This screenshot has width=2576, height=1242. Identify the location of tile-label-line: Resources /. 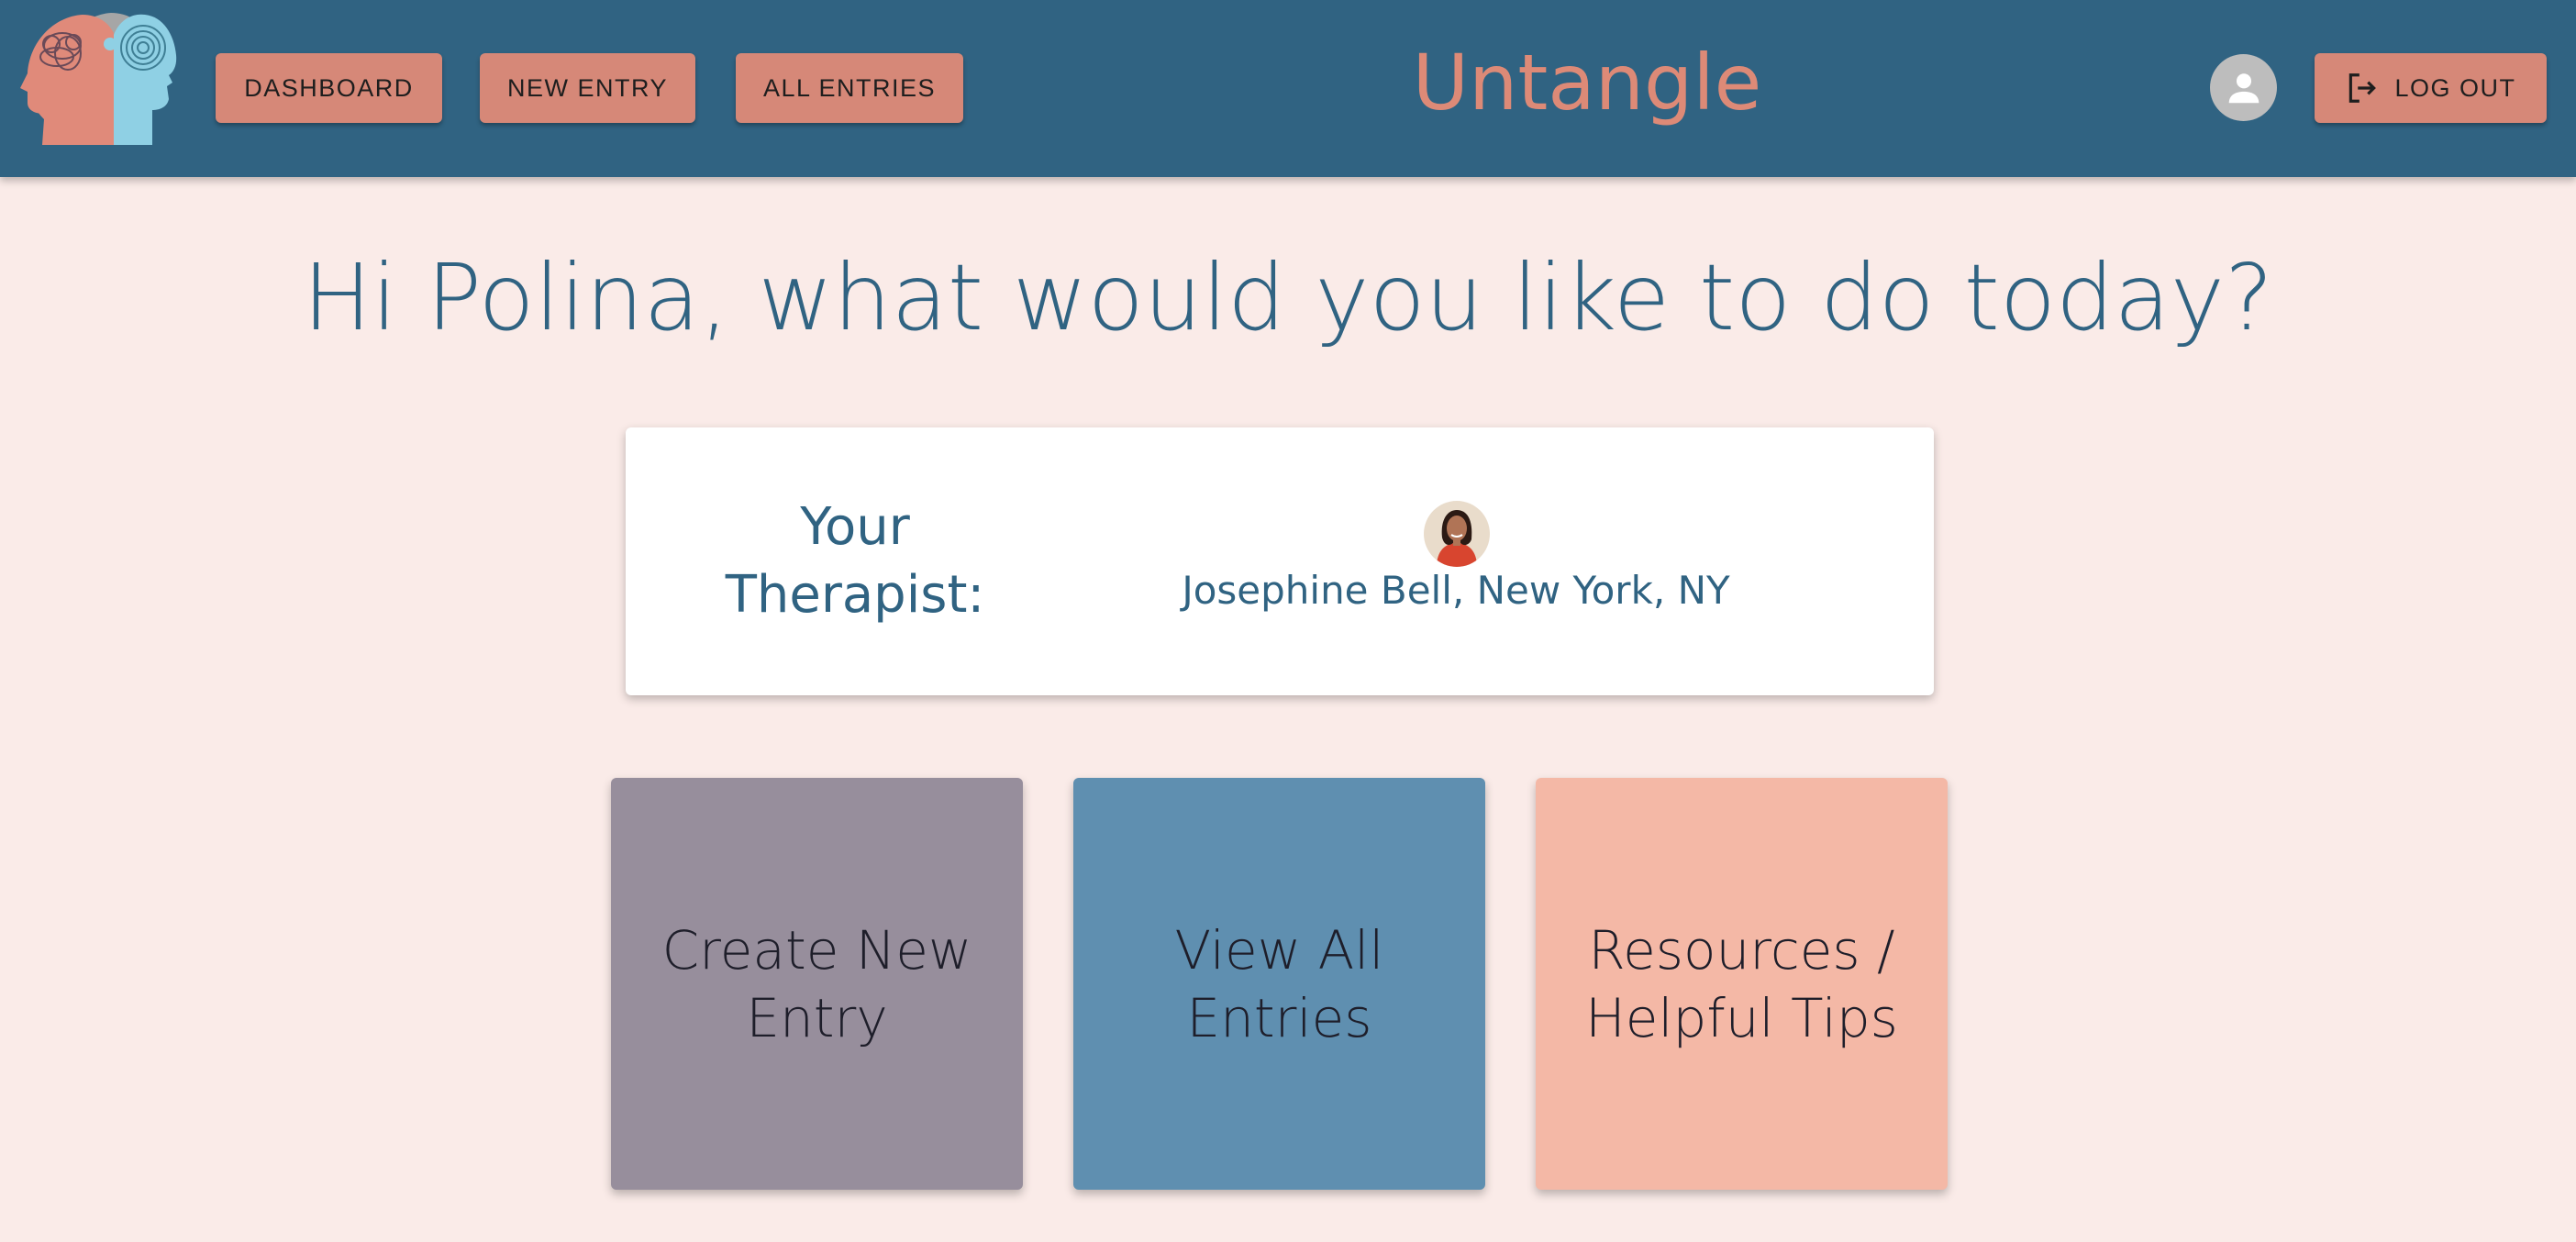
(1741, 949).